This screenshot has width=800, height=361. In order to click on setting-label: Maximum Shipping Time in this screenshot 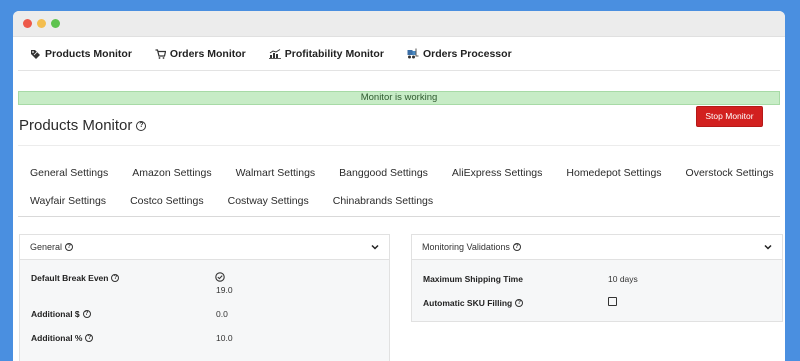, I will do `click(473, 279)`.